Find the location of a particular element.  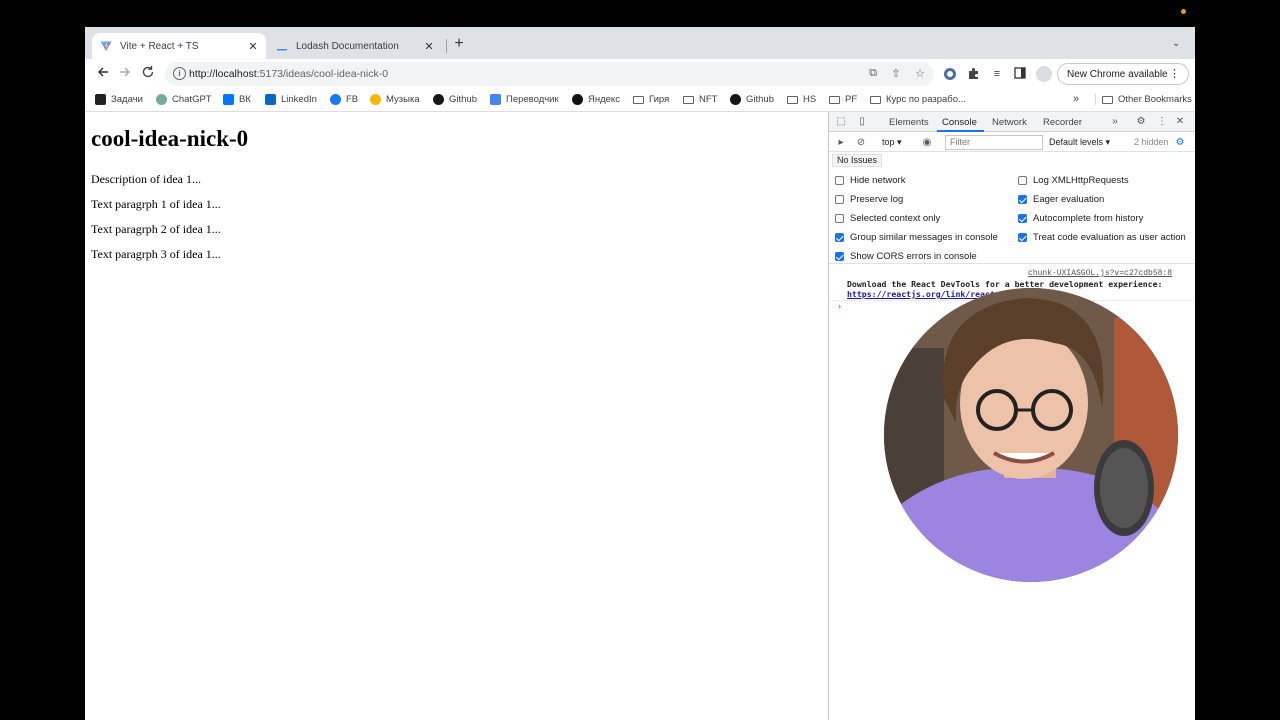

extensions-puzzle-icon is located at coordinates (973, 74).